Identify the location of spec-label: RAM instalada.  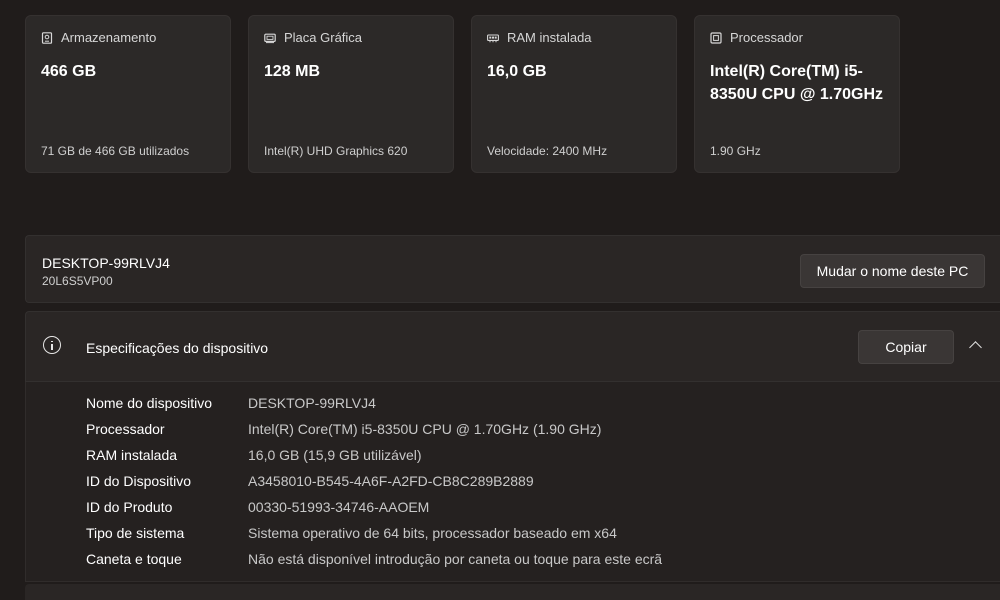
(132, 455).